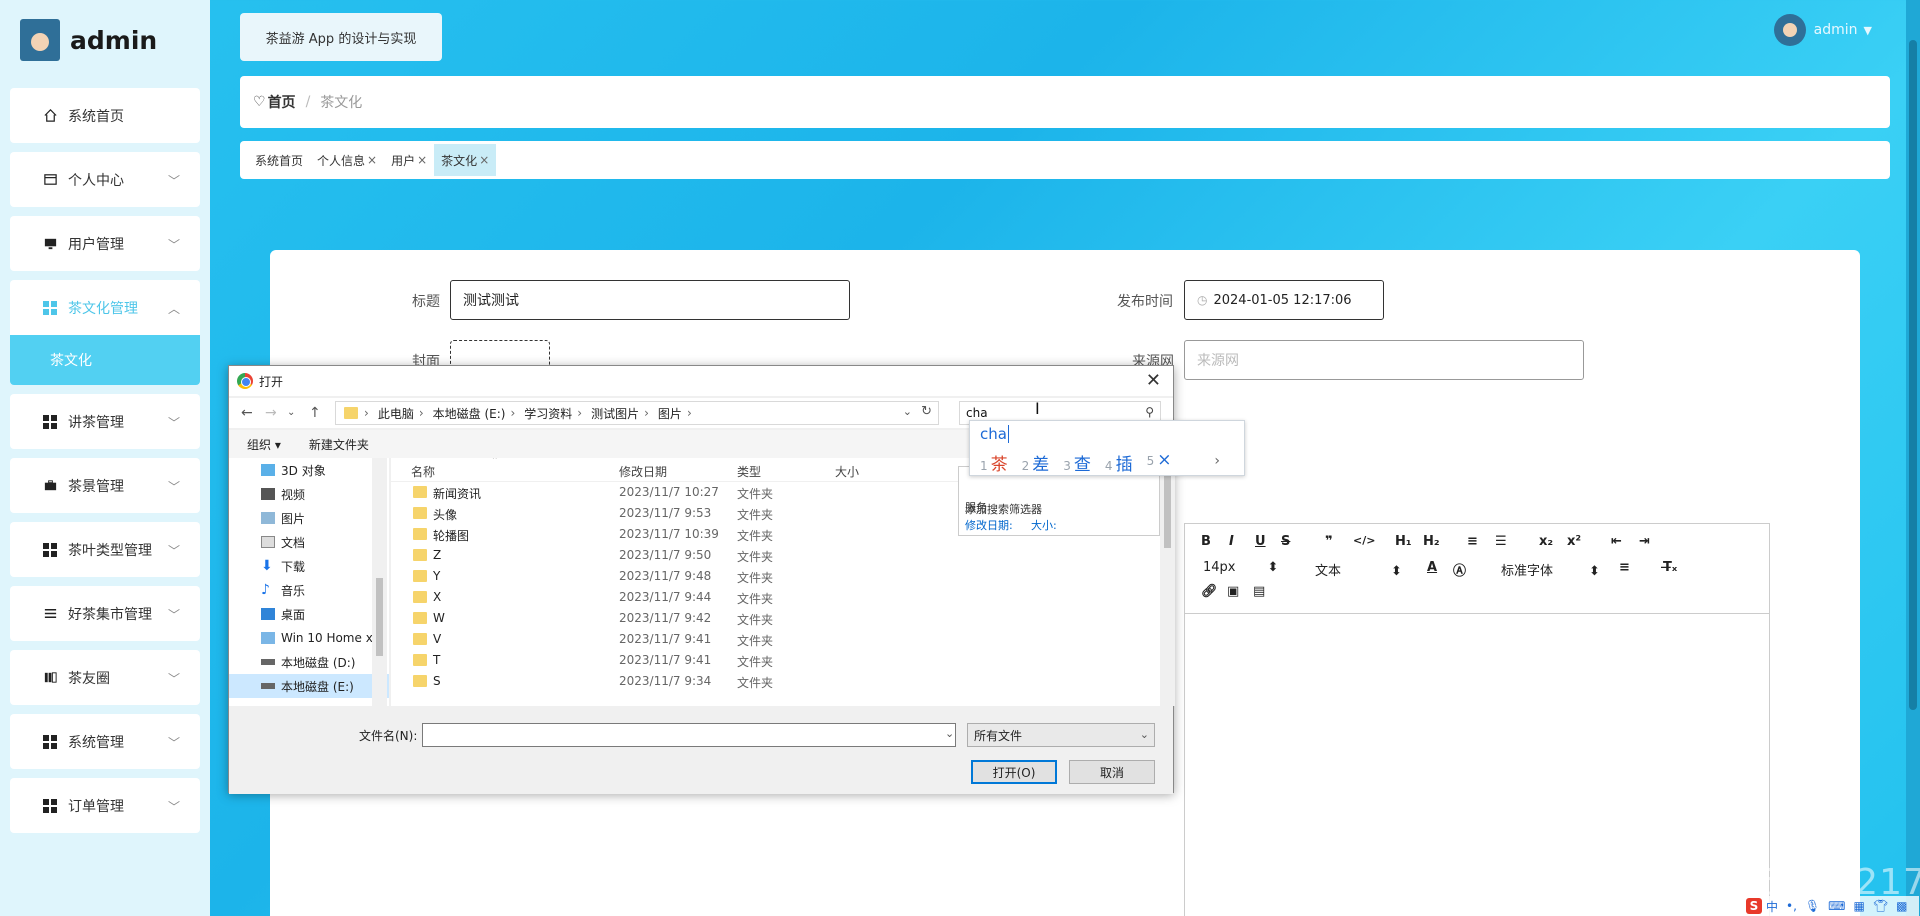 Image resolution: width=1920 pixels, height=916 pixels. I want to click on align-icon: ≡, so click(1624, 567).